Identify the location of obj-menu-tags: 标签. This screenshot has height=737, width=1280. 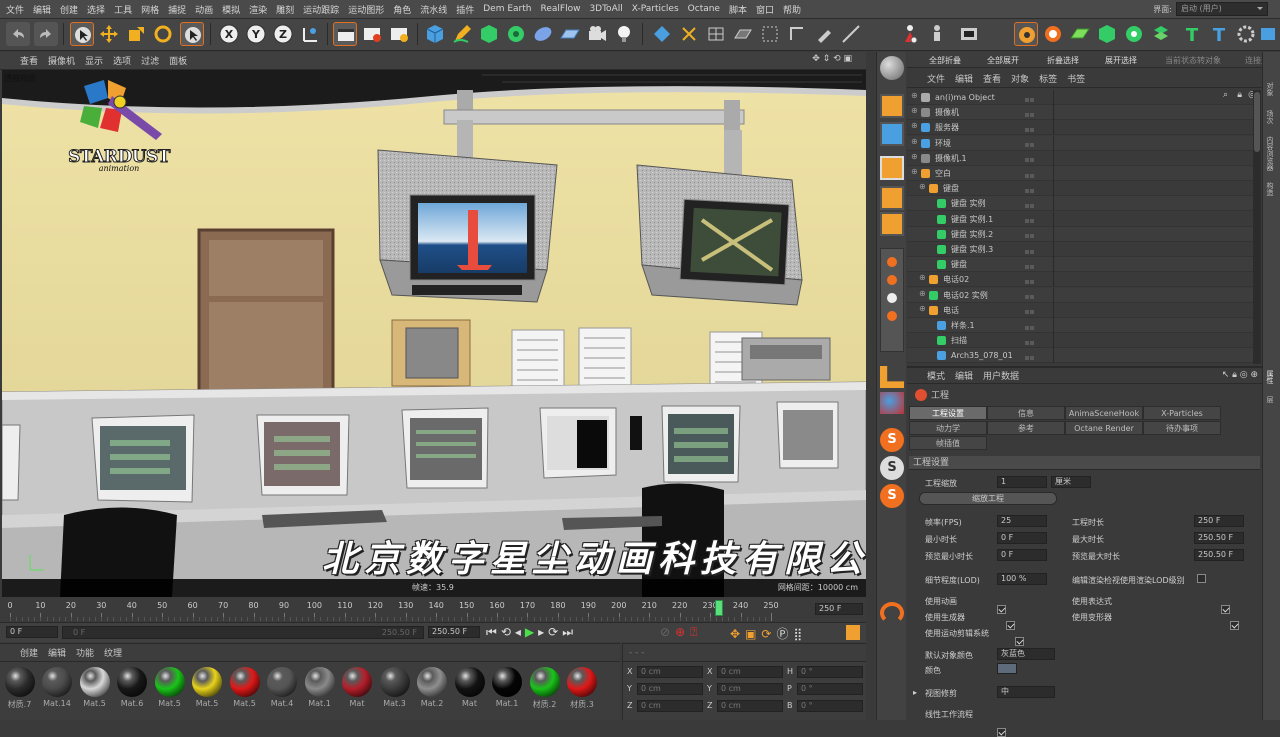
(1048, 78).